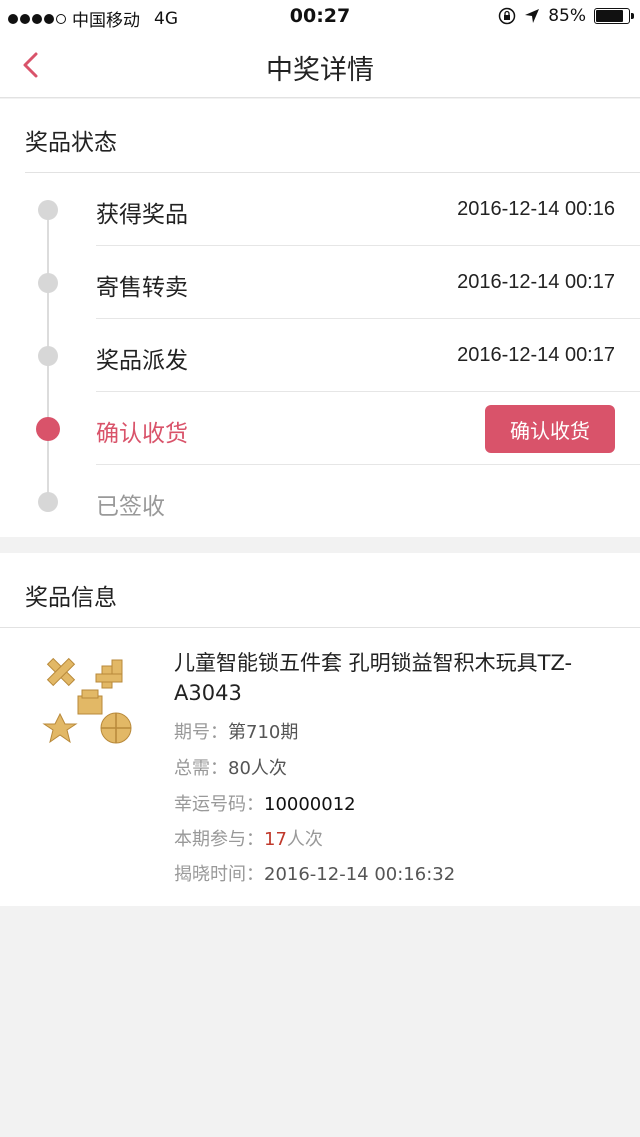 Image resolution: width=640 pixels, height=1137 pixels. I want to click on nav-bar: 中奖详情, so click(320, 66).